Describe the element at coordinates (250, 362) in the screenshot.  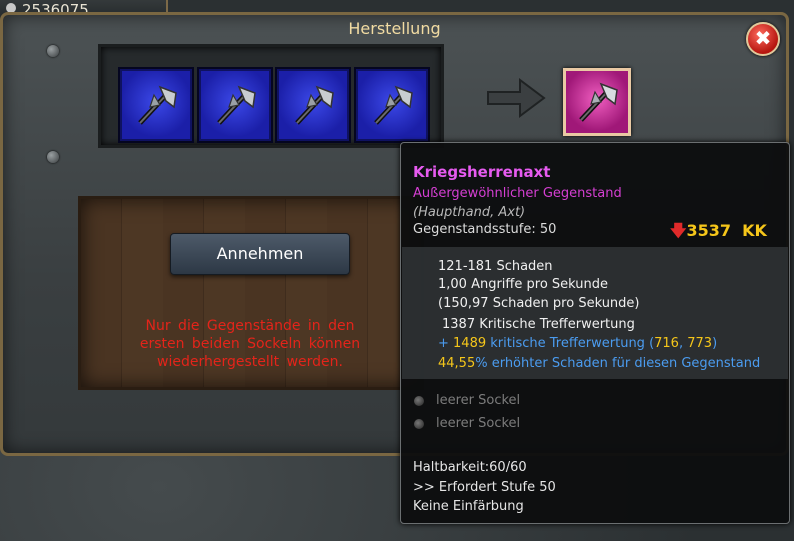
I see `warning-line: wiederhergestellt werden.` at that location.